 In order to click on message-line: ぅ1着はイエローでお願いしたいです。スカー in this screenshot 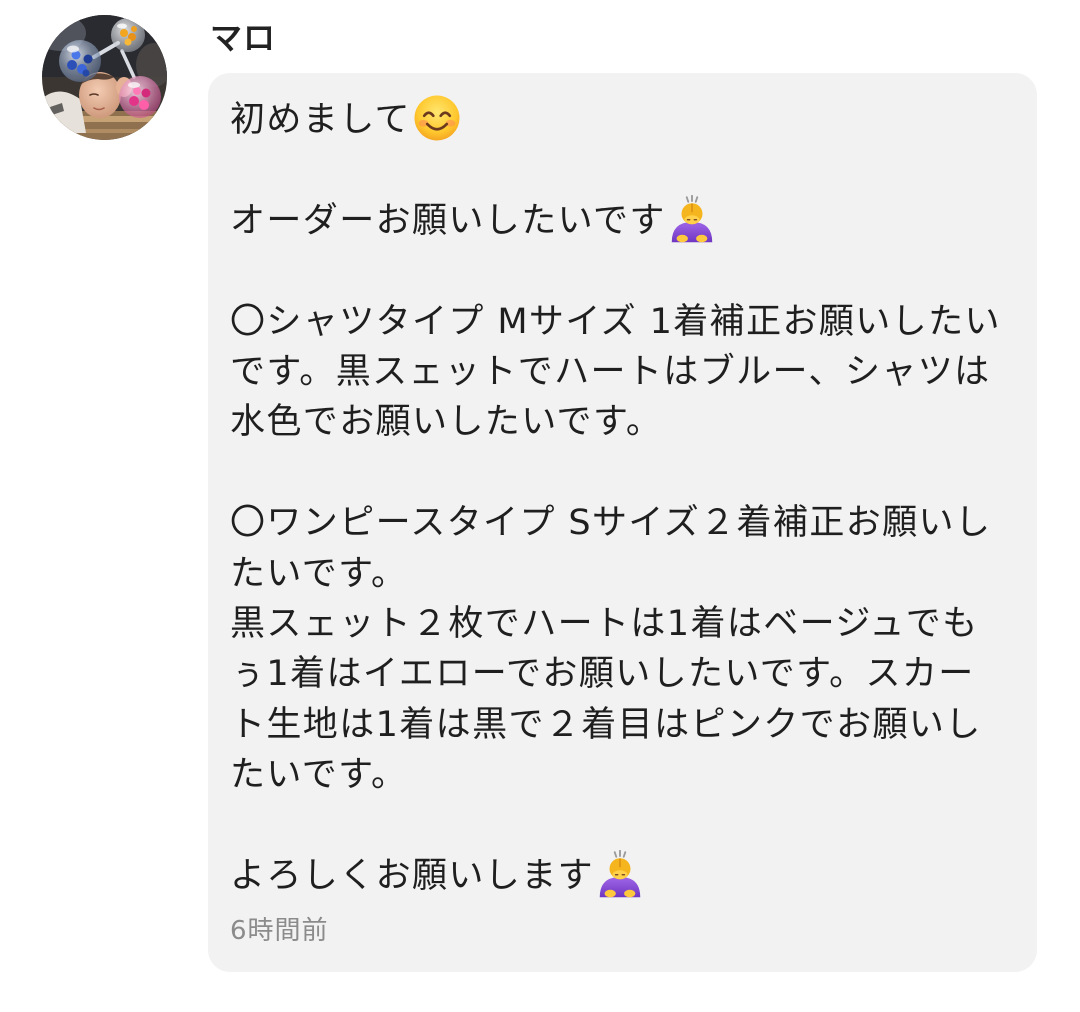, I will do `click(602, 674)`.